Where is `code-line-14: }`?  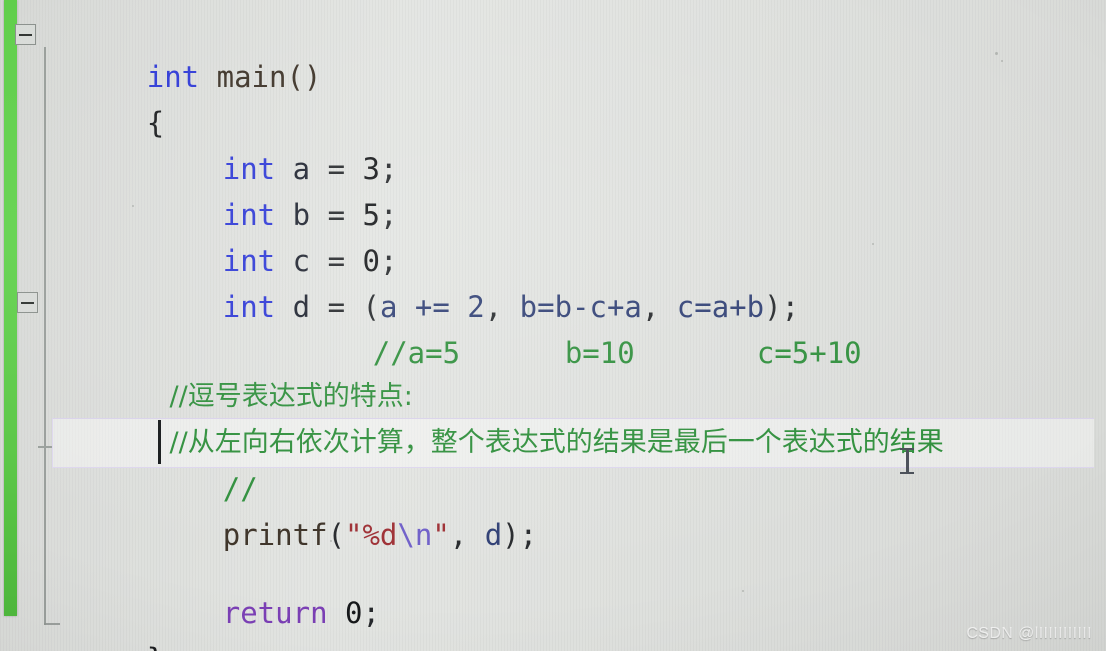
code-line-14: } is located at coordinates (574, 620).